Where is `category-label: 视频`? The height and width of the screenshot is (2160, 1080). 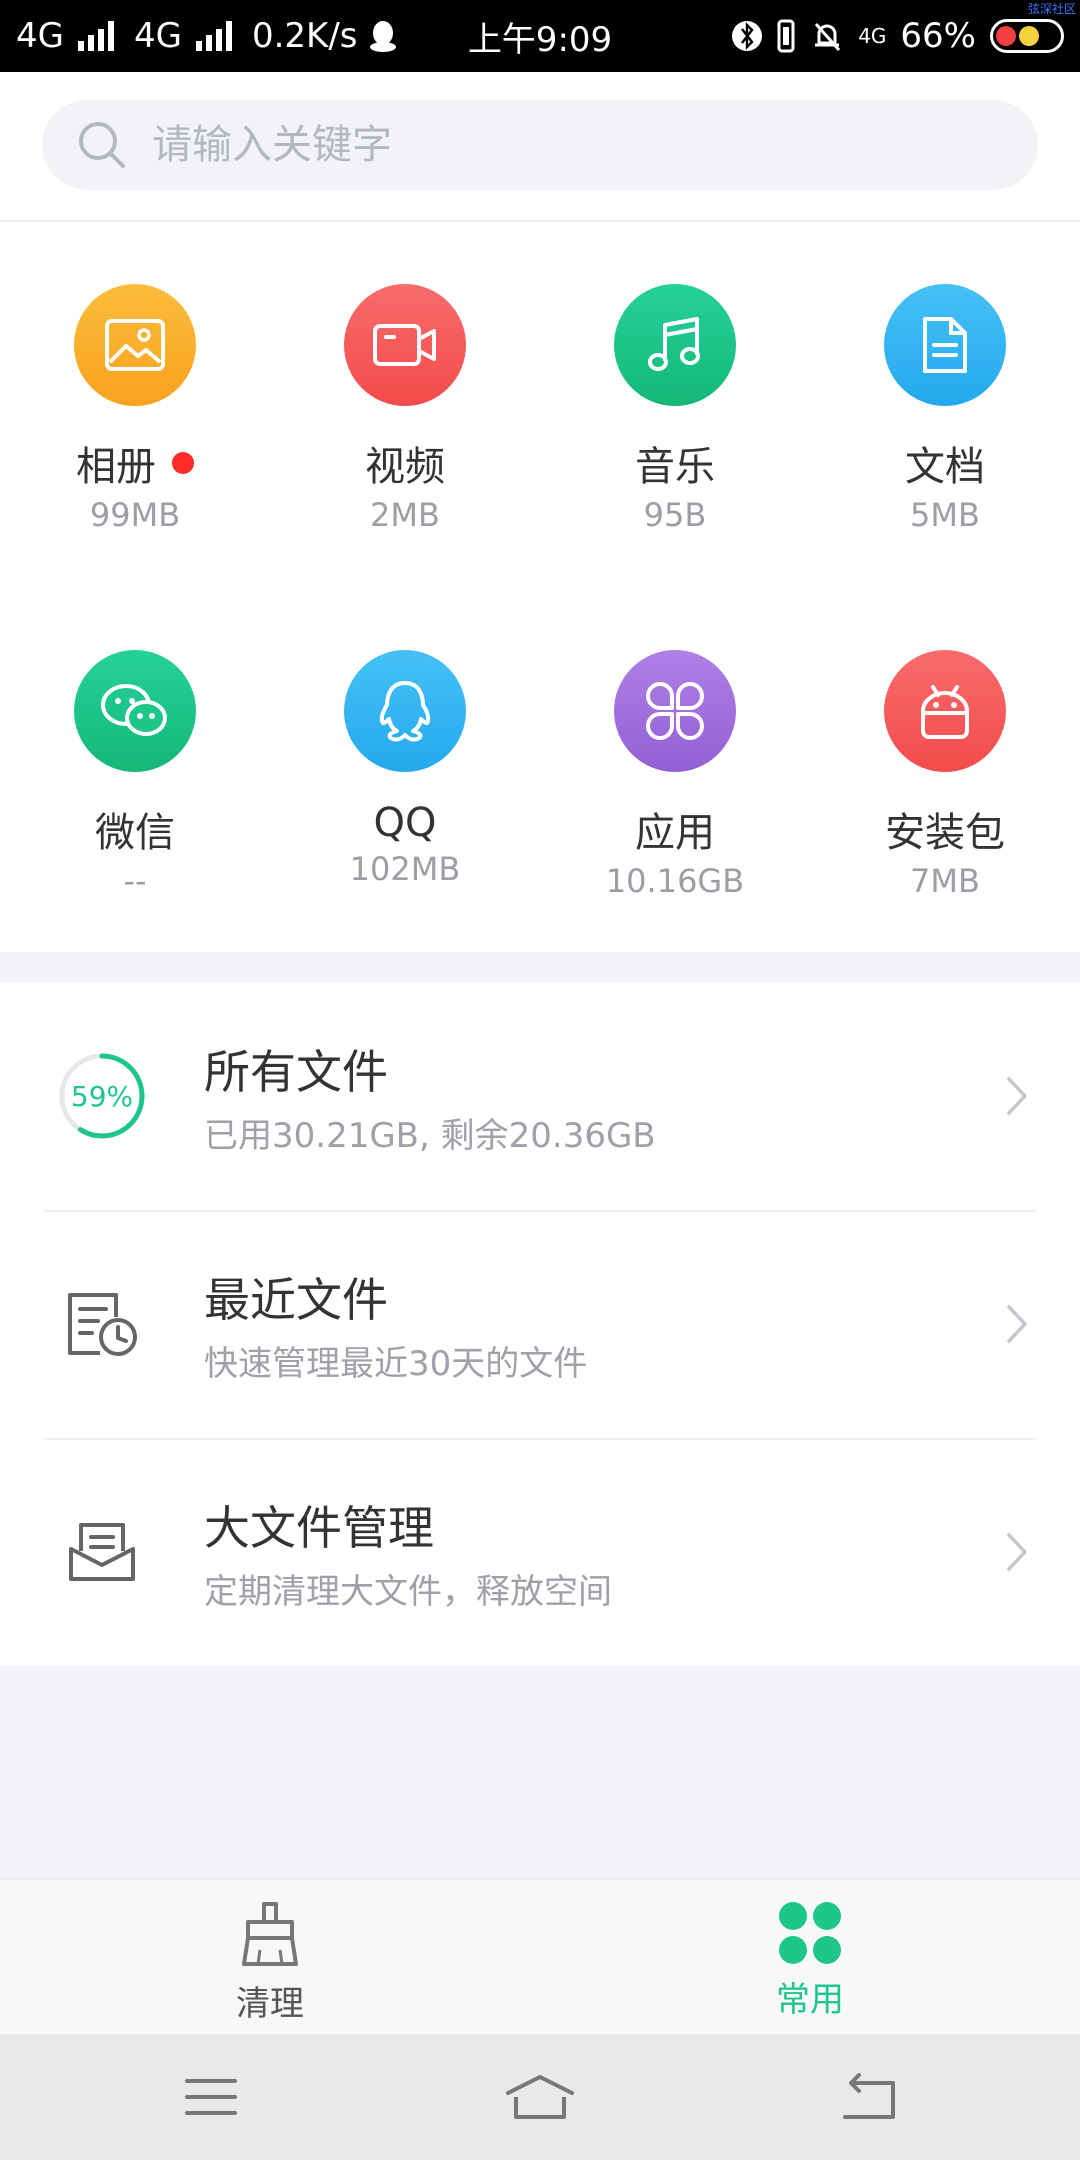 category-label: 视频 is located at coordinates (405, 467).